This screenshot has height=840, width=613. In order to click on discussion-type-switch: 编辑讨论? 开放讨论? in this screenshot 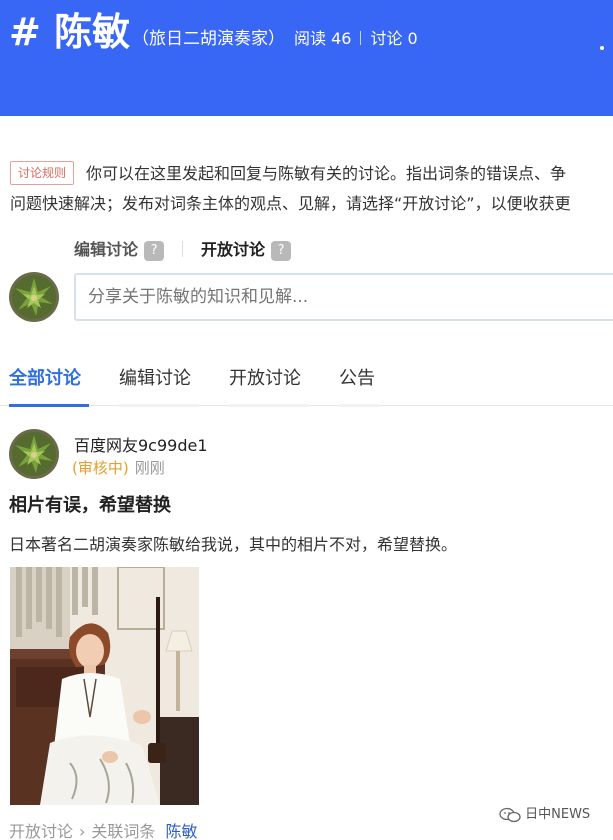, I will do `click(183, 248)`.